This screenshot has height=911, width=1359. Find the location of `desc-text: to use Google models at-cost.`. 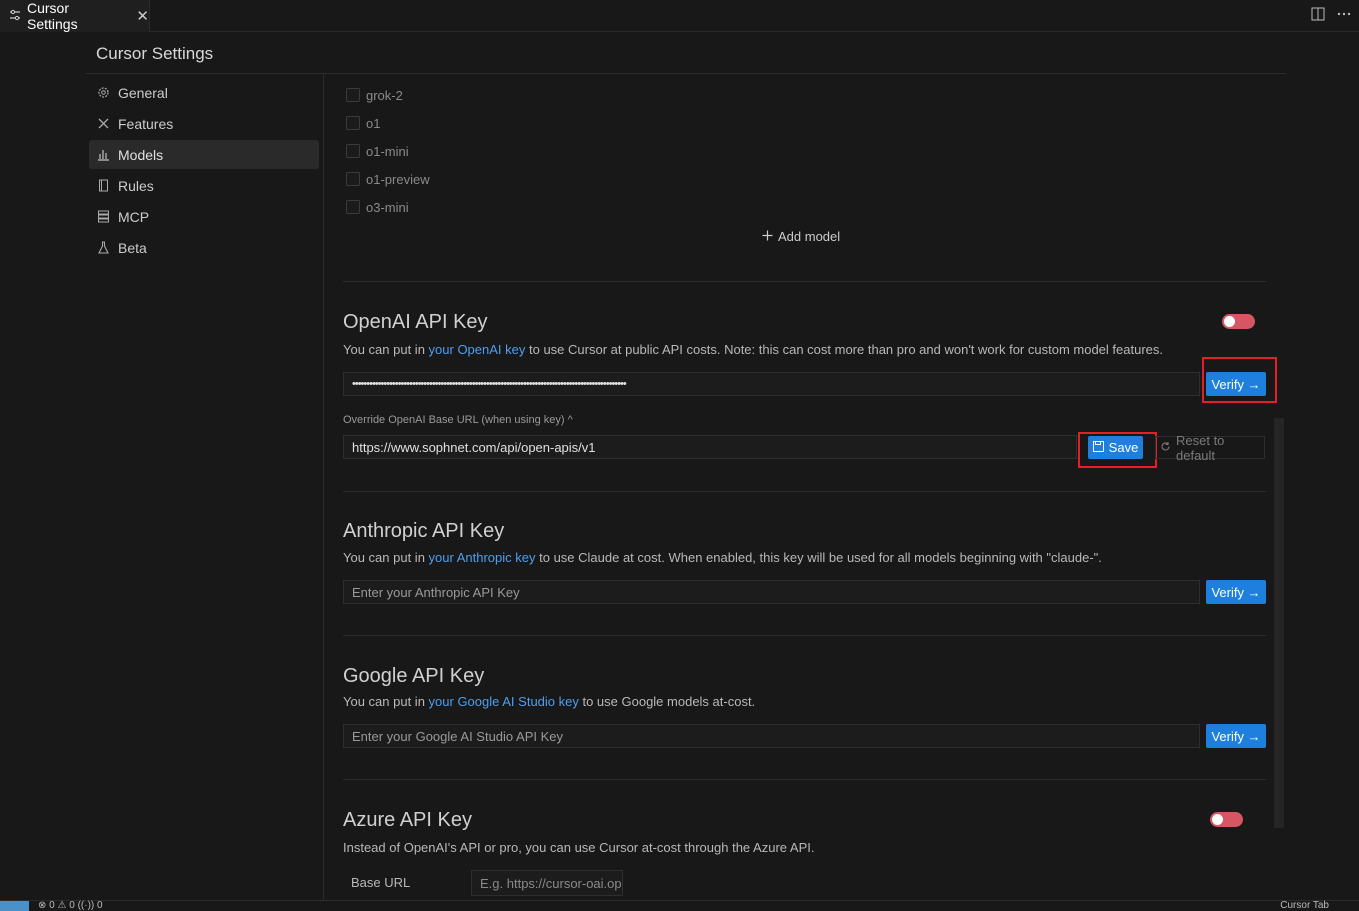

desc-text: to use Google models at-cost. is located at coordinates (667, 701).